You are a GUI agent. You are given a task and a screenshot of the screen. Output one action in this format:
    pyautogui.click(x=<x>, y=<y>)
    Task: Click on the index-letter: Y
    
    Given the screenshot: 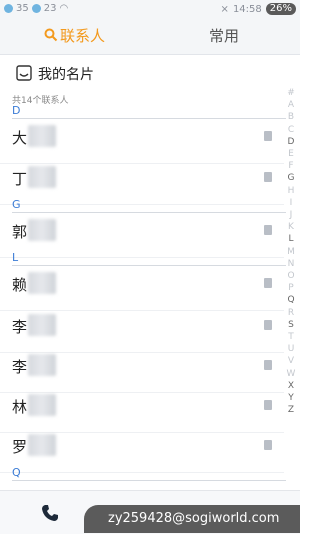 What is the action you would take?
    pyautogui.click(x=291, y=398)
    